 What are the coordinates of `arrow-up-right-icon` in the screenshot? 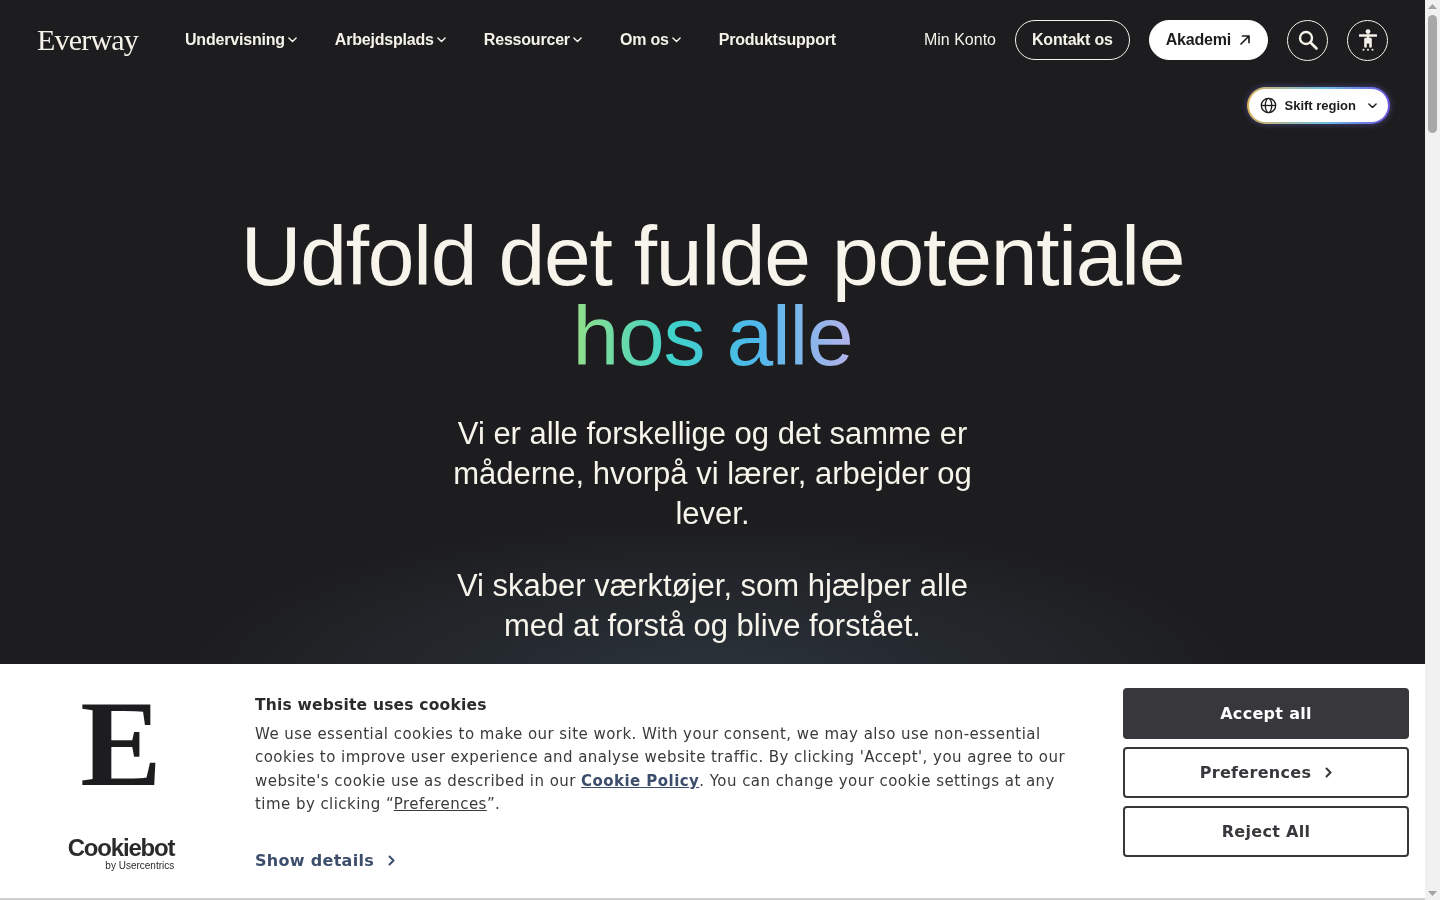 It's located at (1245, 40).